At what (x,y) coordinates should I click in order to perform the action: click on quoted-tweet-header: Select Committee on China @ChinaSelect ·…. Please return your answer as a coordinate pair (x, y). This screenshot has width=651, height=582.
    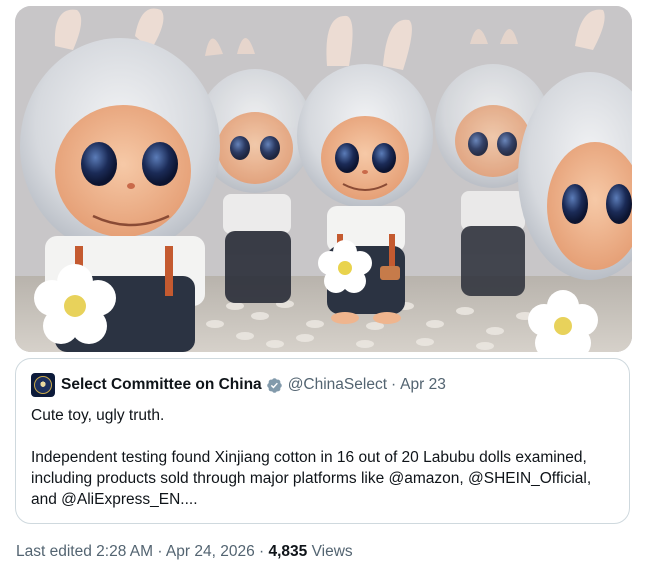
    Looking at the image, I should click on (238, 385).